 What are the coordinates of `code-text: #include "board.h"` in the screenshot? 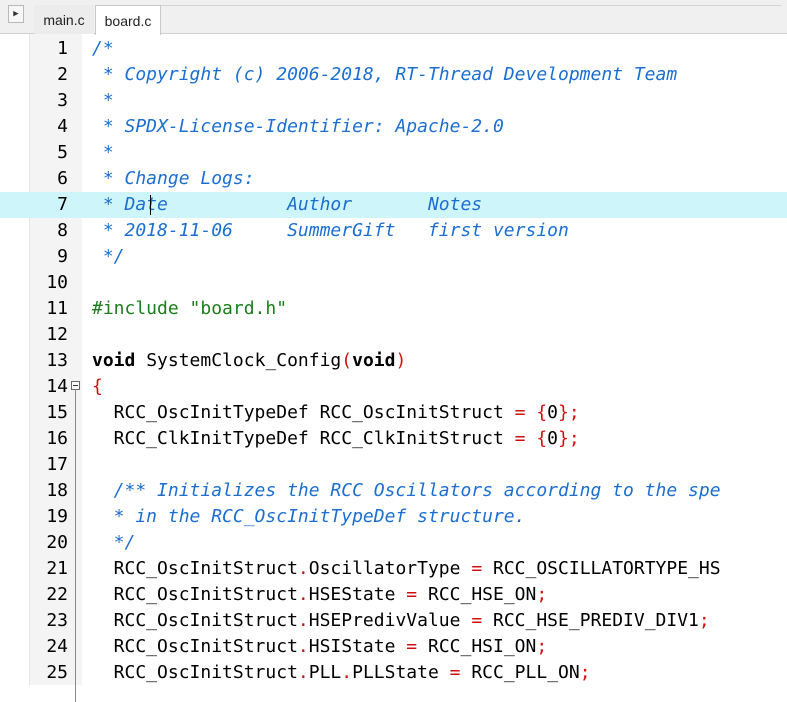 It's located at (189, 309).